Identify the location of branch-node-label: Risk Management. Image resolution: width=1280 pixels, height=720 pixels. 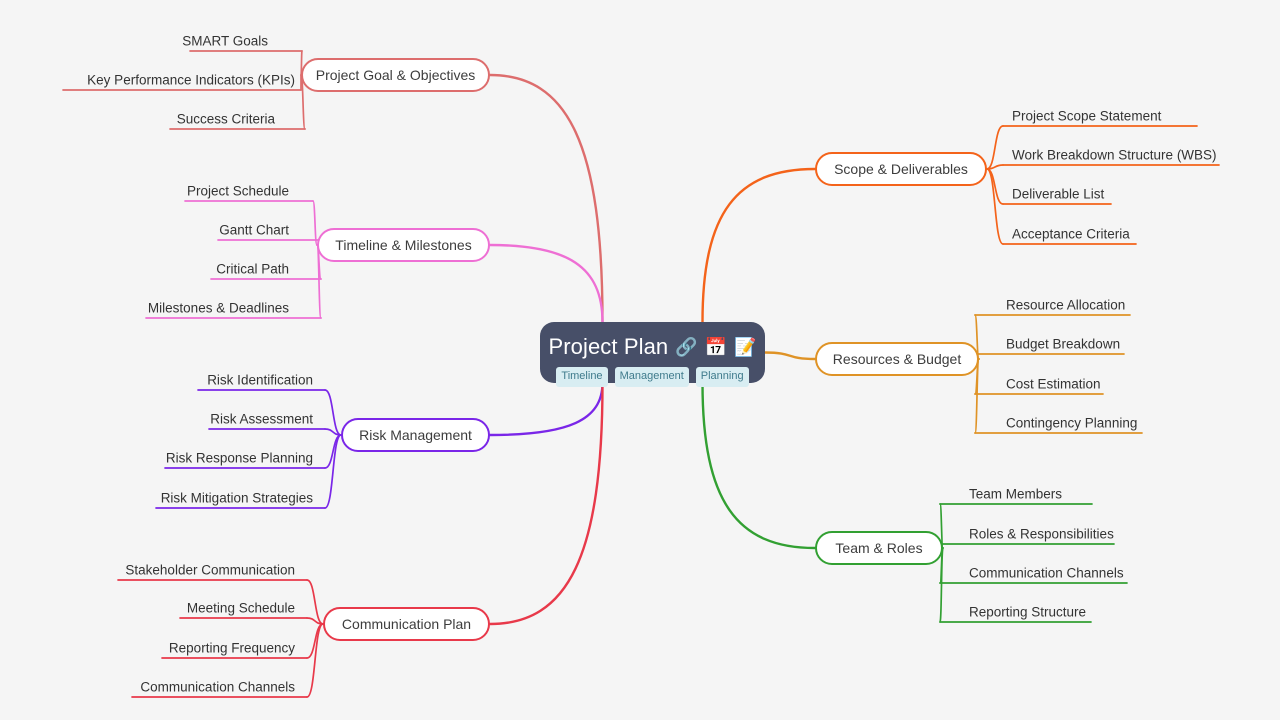
(415, 435).